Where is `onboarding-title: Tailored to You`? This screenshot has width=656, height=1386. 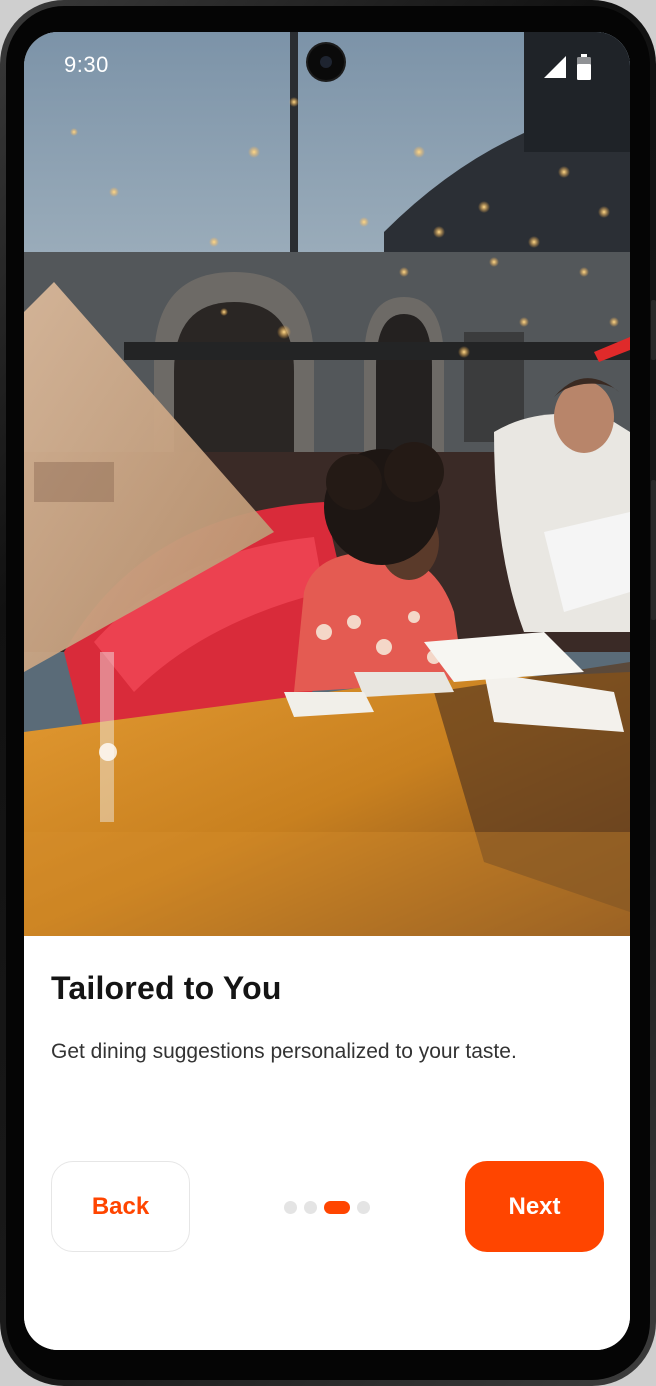 onboarding-title: Tailored to You is located at coordinates (166, 988).